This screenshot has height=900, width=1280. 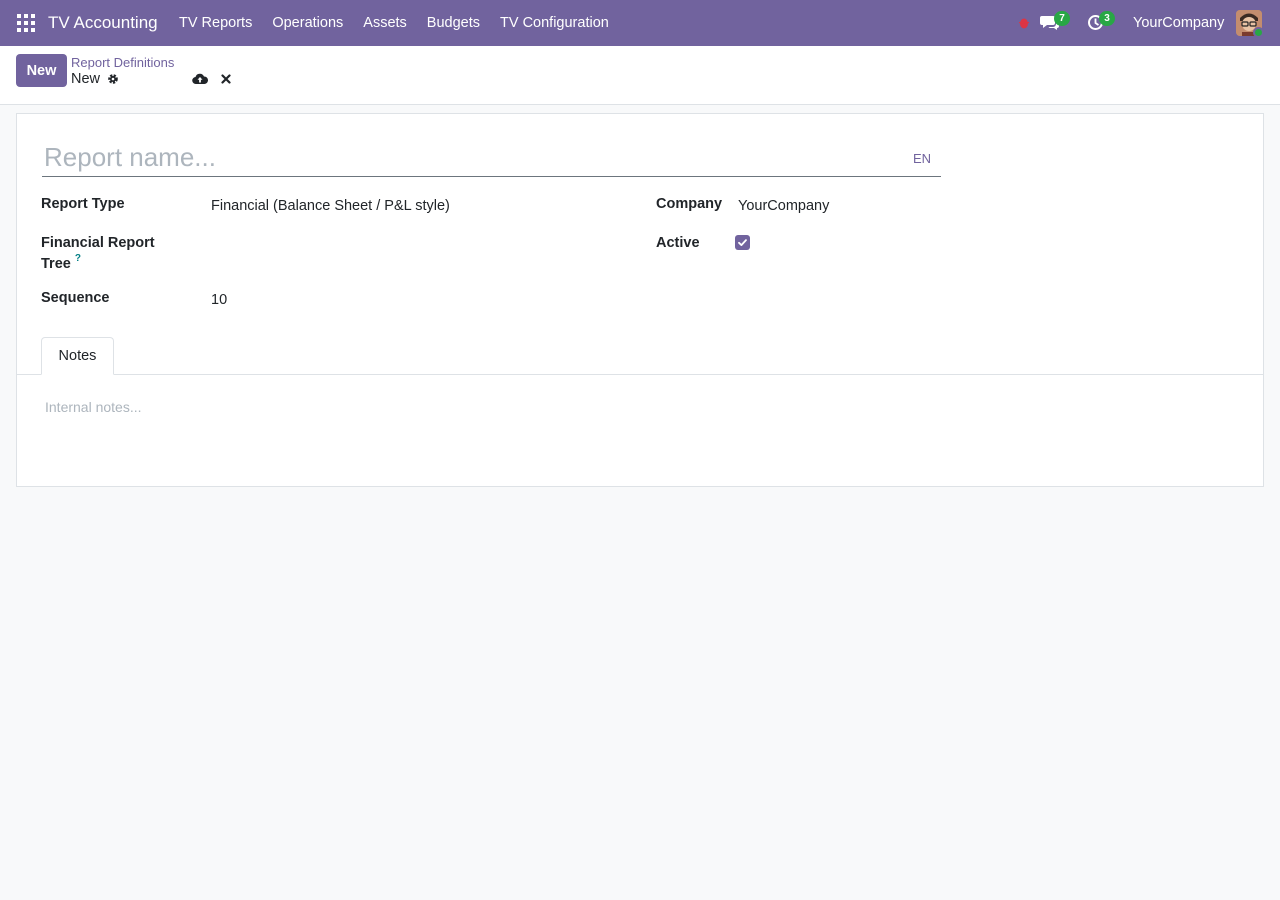 I want to click on company-label: Company, so click(x=689, y=204).